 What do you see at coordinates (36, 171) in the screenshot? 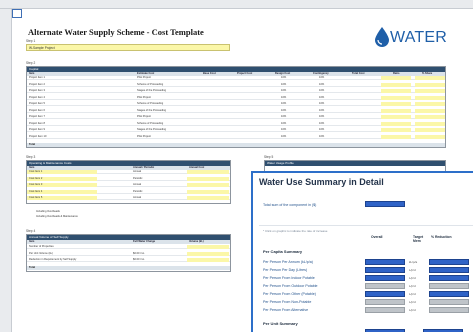
I see `operating-item-cell: Cost Item 1` at bounding box center [36, 171].